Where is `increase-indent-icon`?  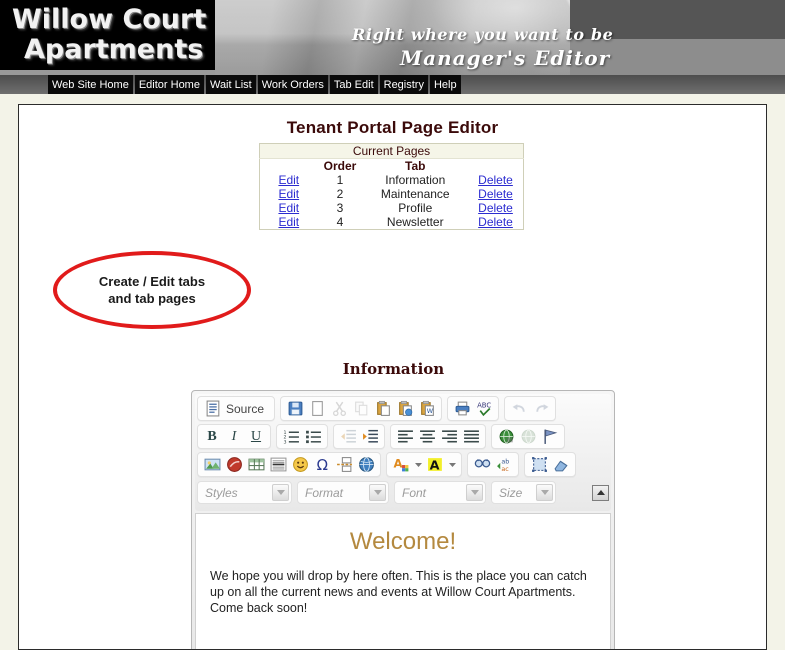
increase-indent-icon is located at coordinates (370, 436).